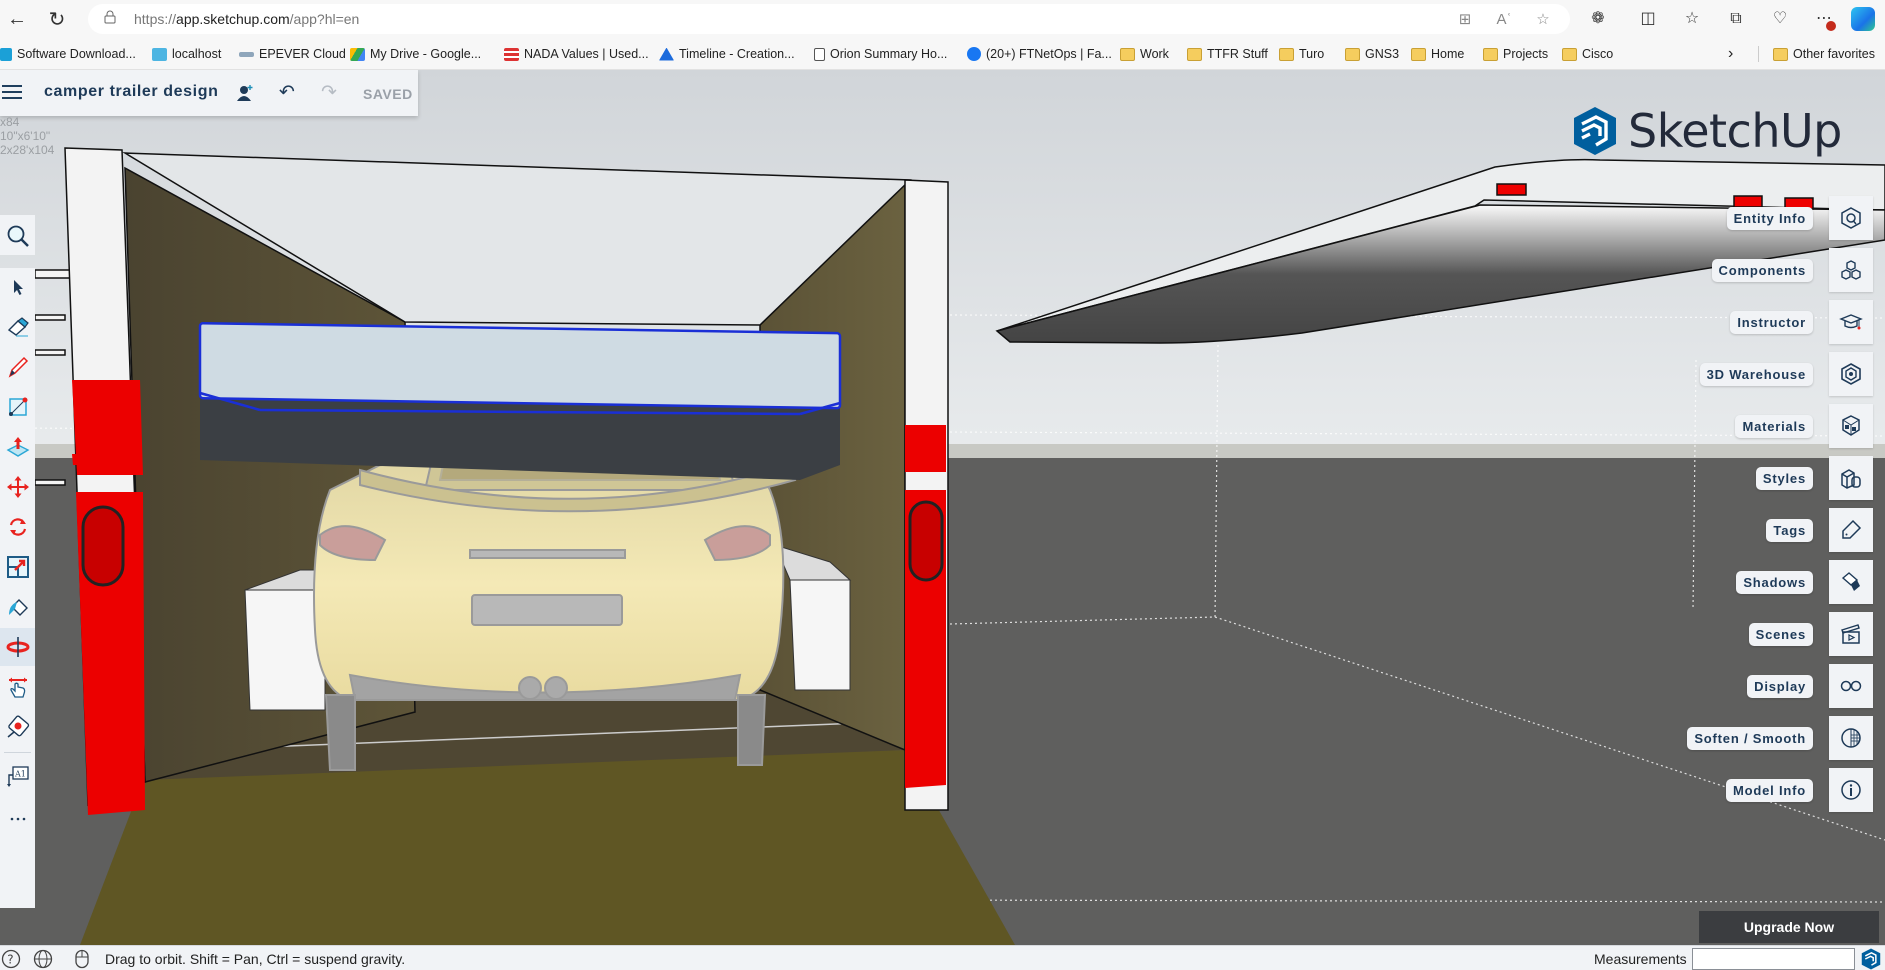 This screenshot has width=1885, height=970. I want to click on instructor-icon, so click(1851, 322).